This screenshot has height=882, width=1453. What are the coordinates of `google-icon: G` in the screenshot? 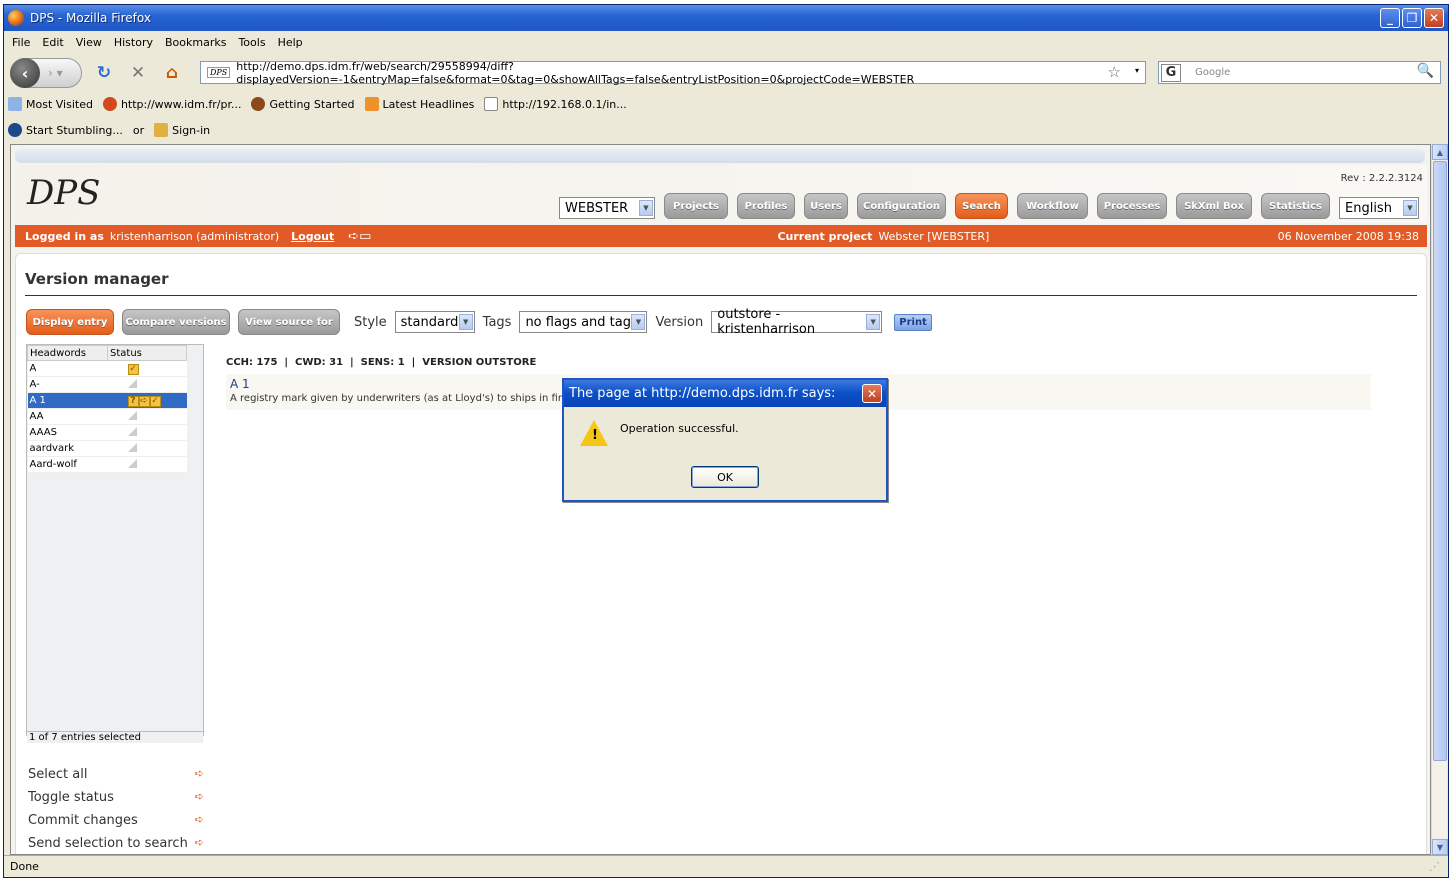 It's located at (1171, 72).